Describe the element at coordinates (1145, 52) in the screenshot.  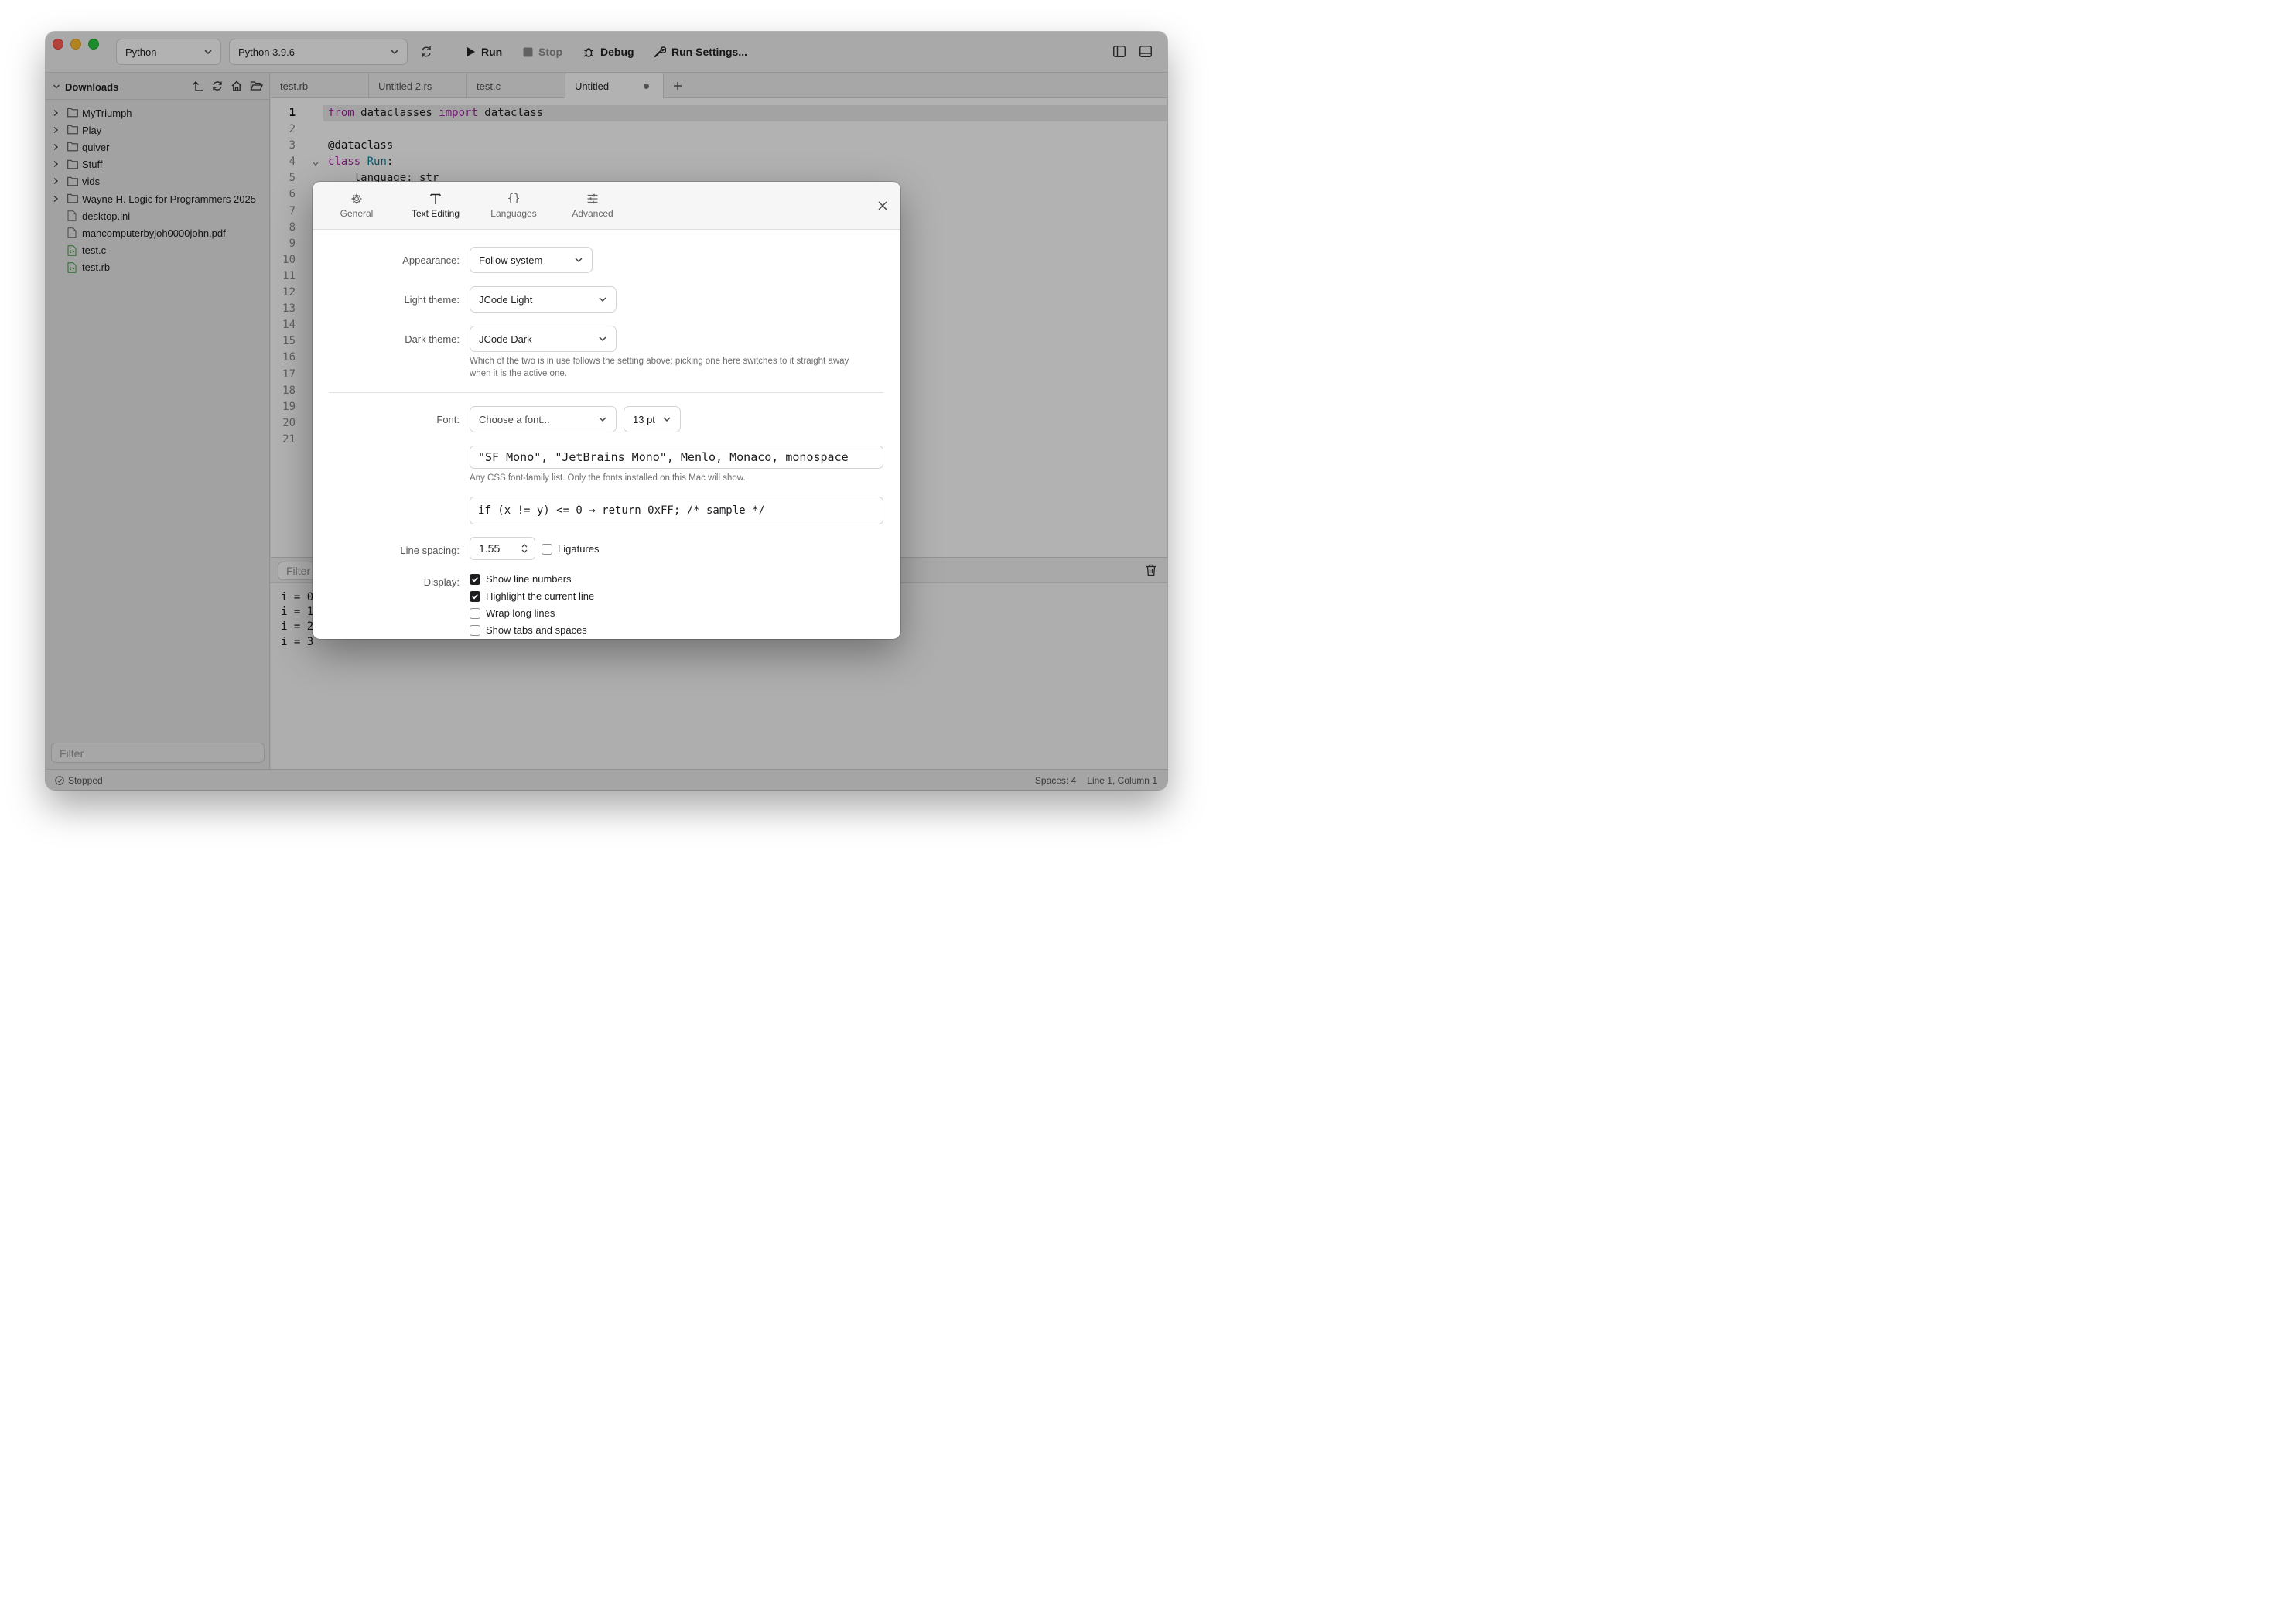
I see `toggle-bottom-panel-icon` at that location.